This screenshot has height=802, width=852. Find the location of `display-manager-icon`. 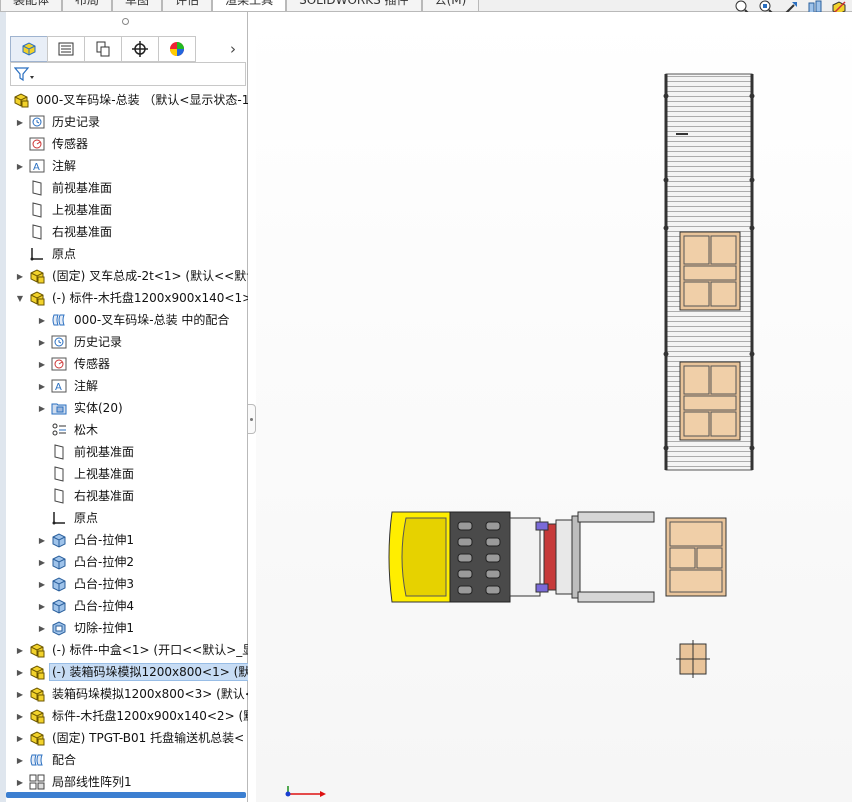

display-manager-icon is located at coordinates (177, 49).